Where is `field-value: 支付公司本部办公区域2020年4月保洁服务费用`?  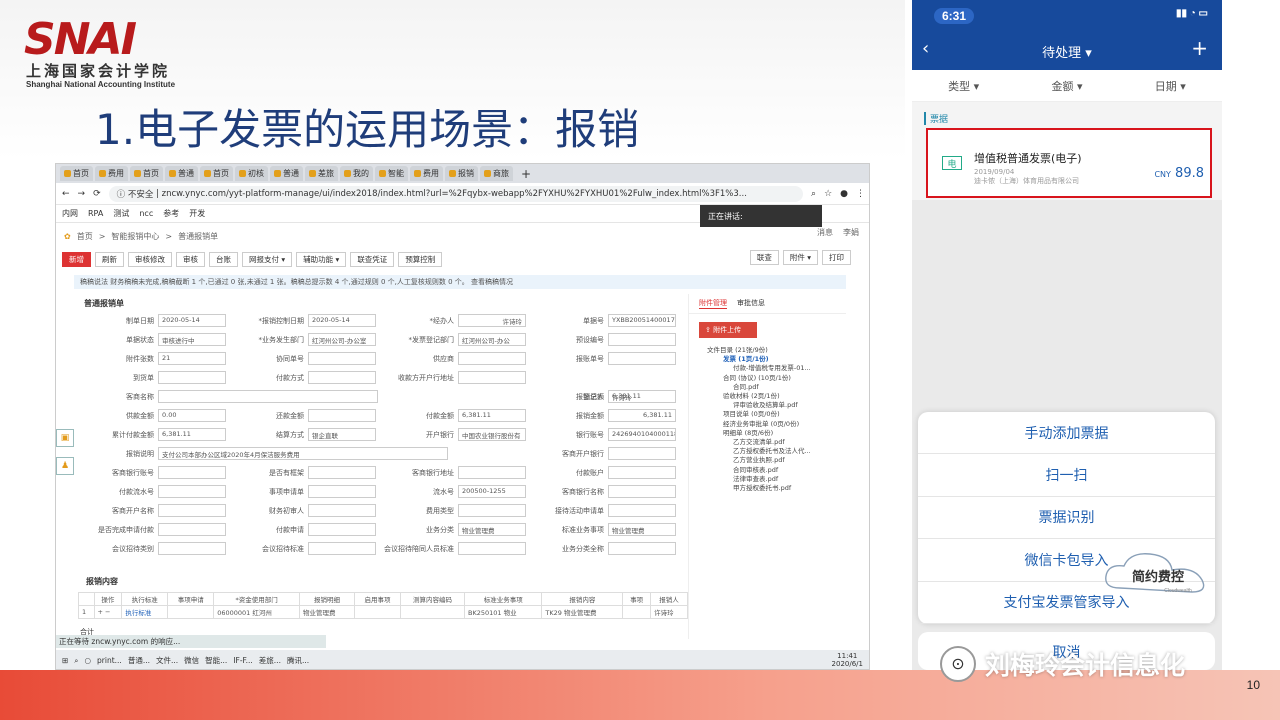 field-value: 支付公司本部办公区域2020年4月保洁服务费用 is located at coordinates (303, 453).